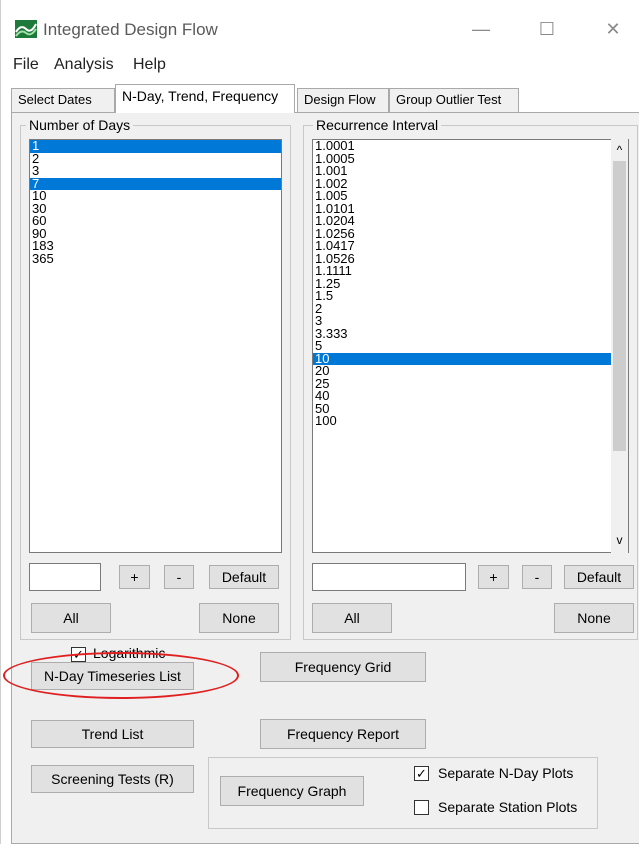 The image size is (639, 844). What do you see at coordinates (613, 29) in the screenshot?
I see `close-button: ✕` at bounding box center [613, 29].